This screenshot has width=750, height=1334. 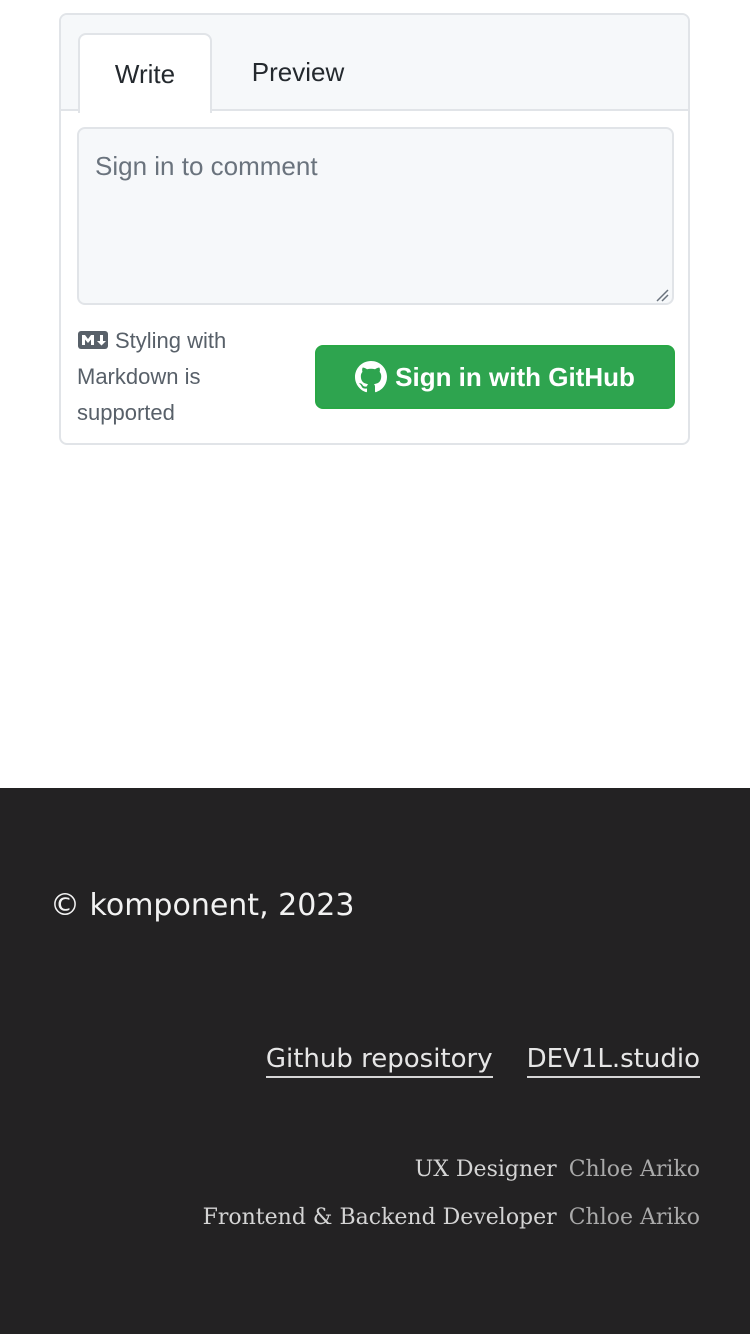 I want to click on dev1l-studio-link: DEV1L.studio, so click(x=613, y=1061).